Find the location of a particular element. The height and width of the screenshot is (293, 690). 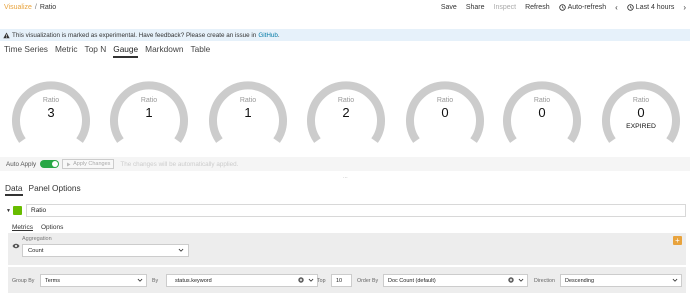

tab-top-n: Top N is located at coordinates (96, 51).